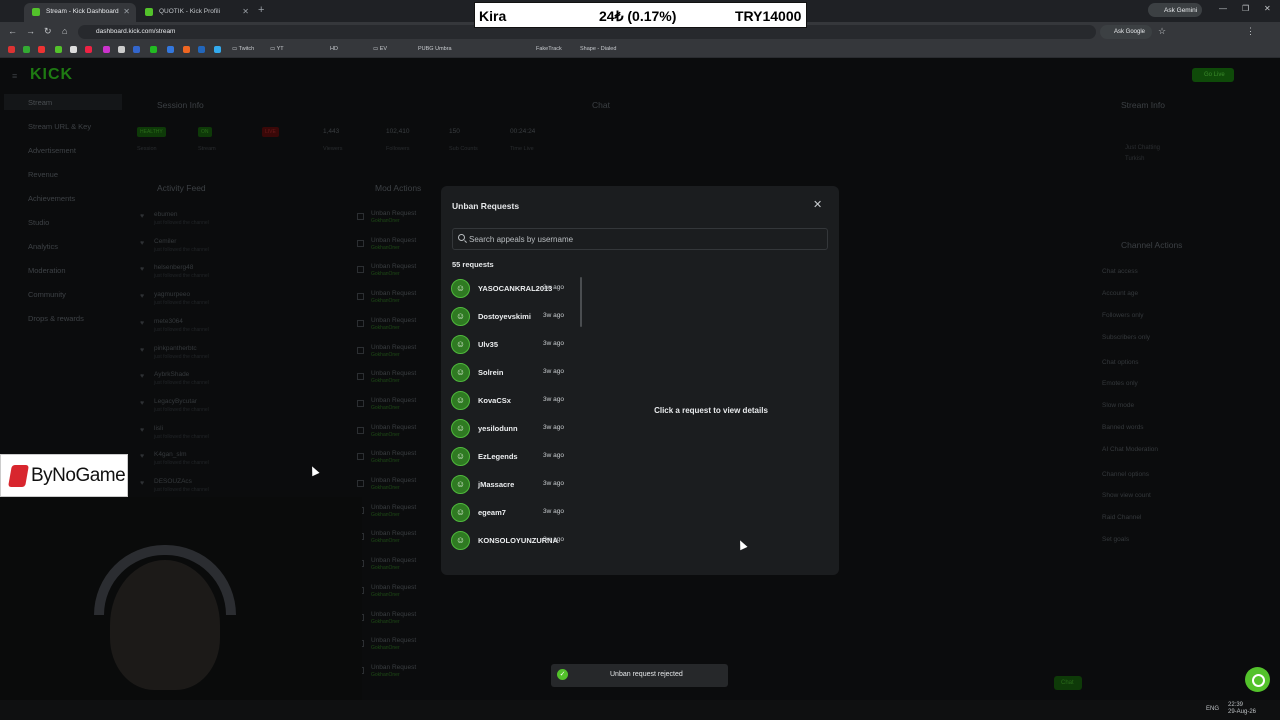 The height and width of the screenshot is (720, 1280). I want to click on channel-action-item: Channel options, so click(1125, 474).